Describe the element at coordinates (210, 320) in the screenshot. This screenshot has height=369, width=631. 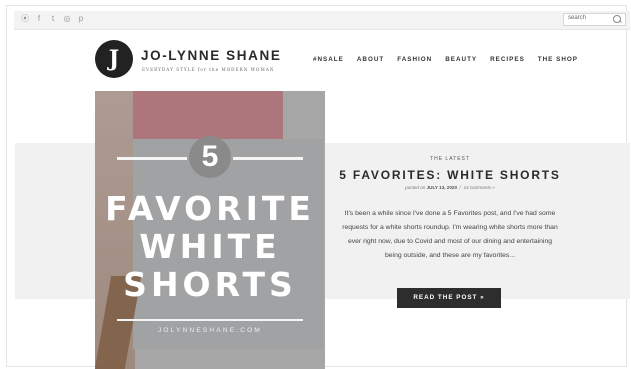
I see `divider-bottom` at that location.